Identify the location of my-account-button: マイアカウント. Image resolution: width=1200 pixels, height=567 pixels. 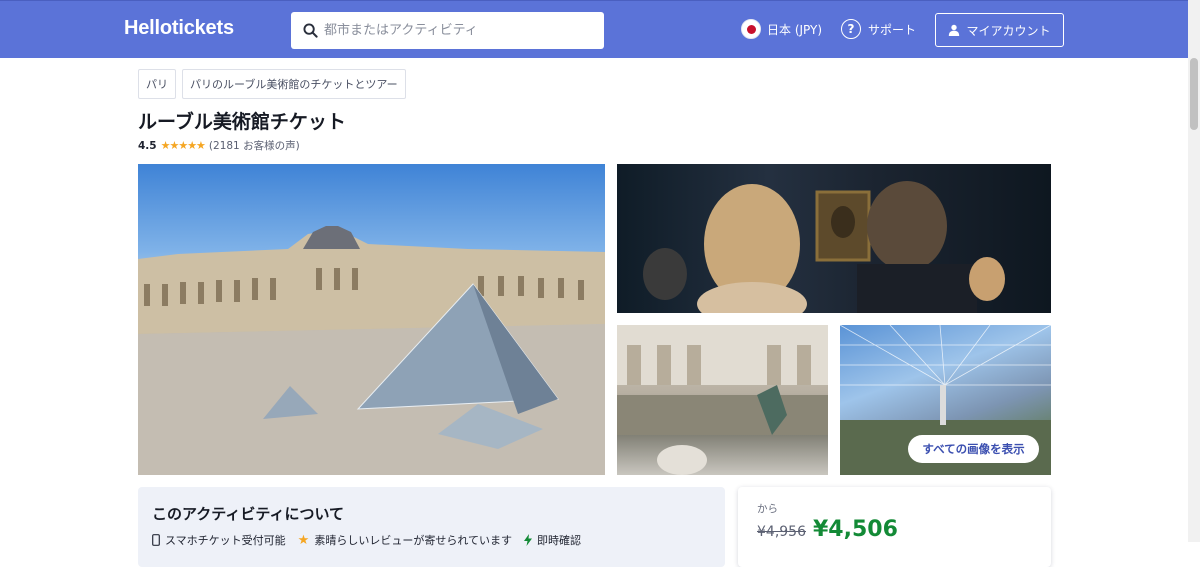
(999, 30).